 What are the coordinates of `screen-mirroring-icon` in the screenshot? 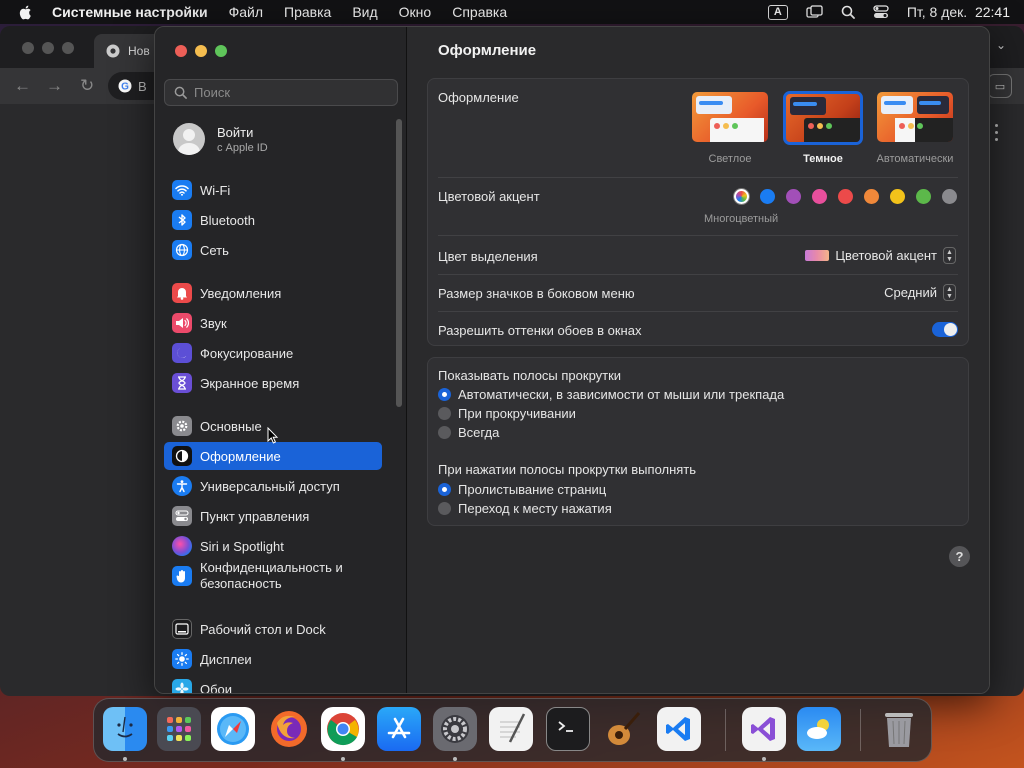 It's located at (814, 12).